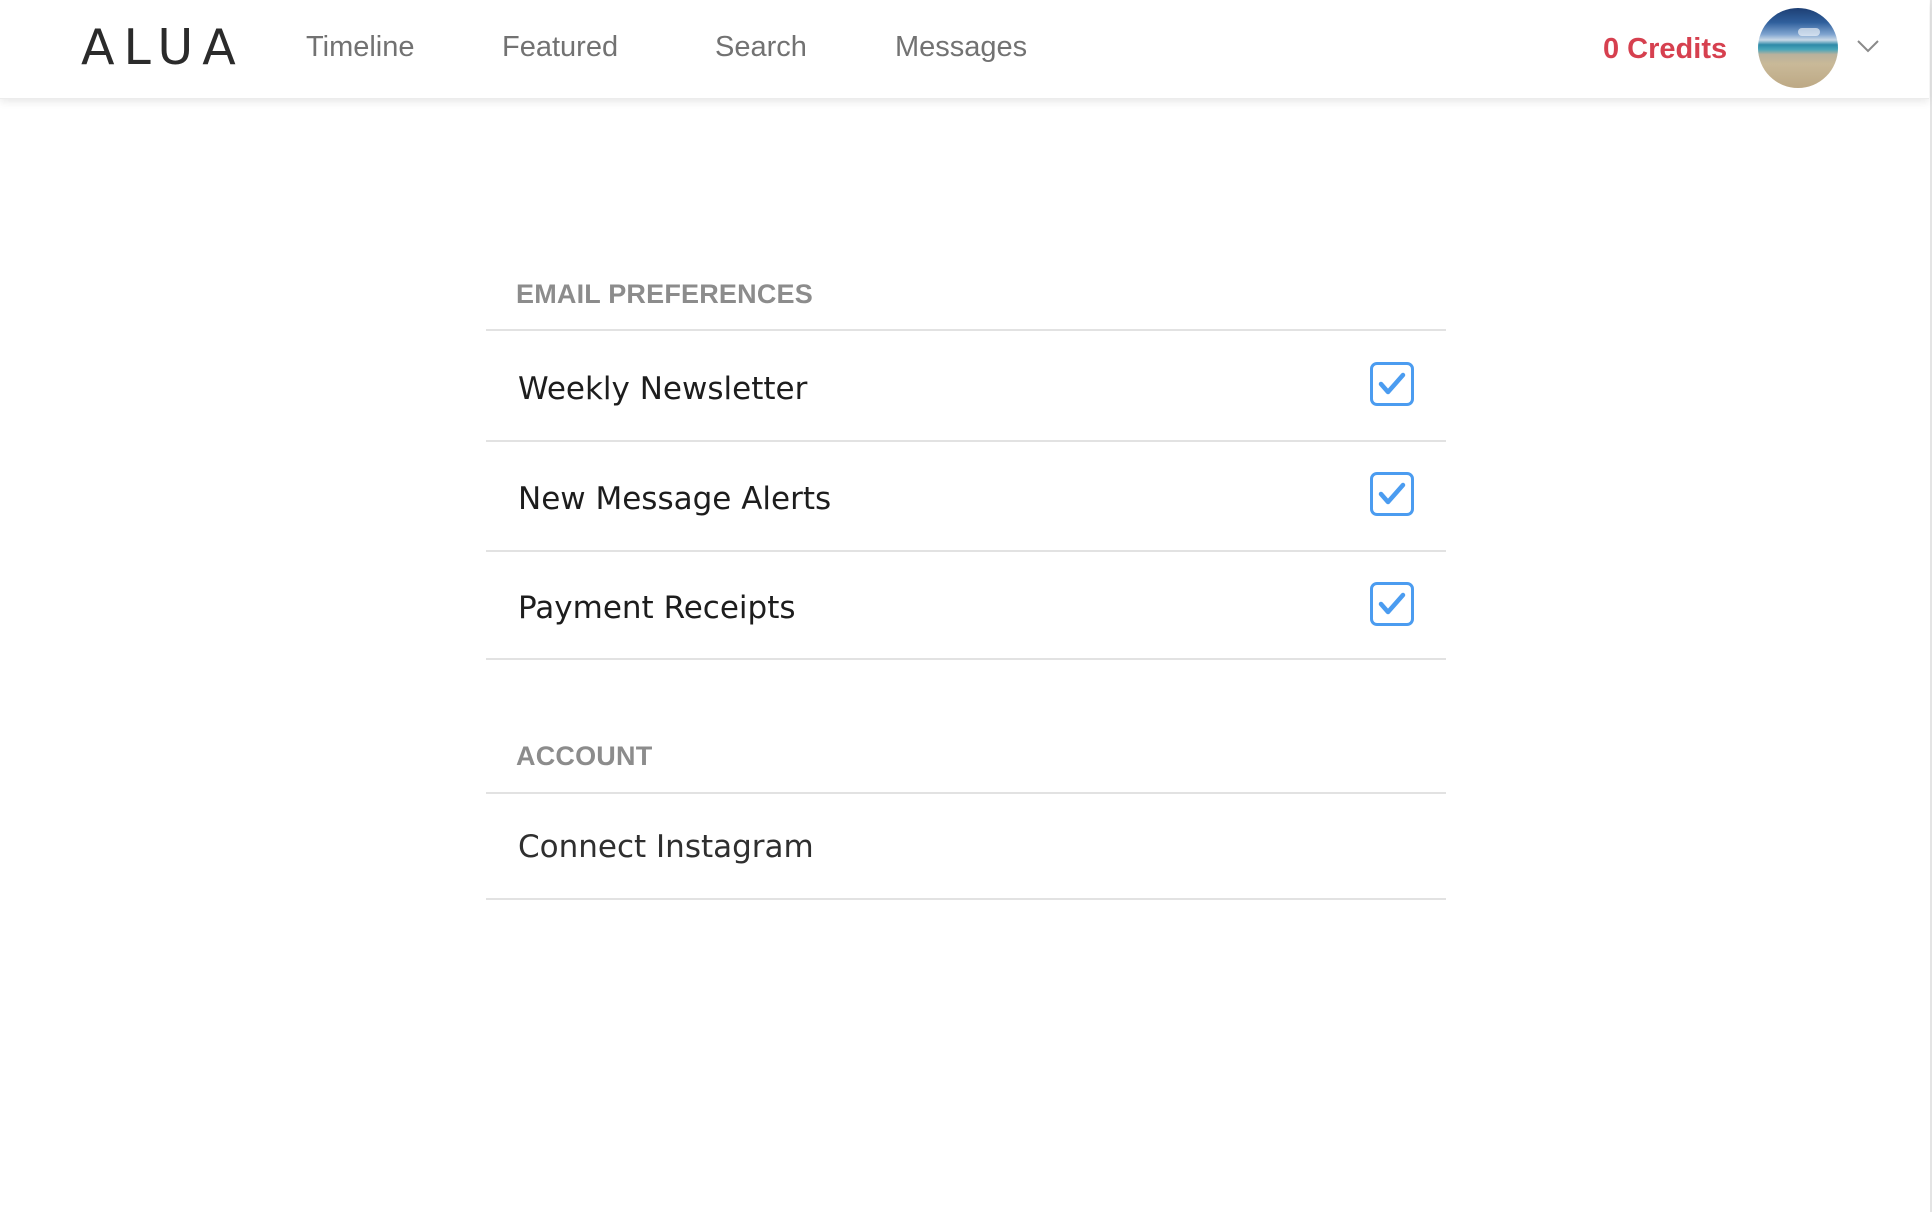 This screenshot has width=1932, height=1212. Describe the element at coordinates (360, 47) in the screenshot. I see `nav-timeline: Timeline` at that location.